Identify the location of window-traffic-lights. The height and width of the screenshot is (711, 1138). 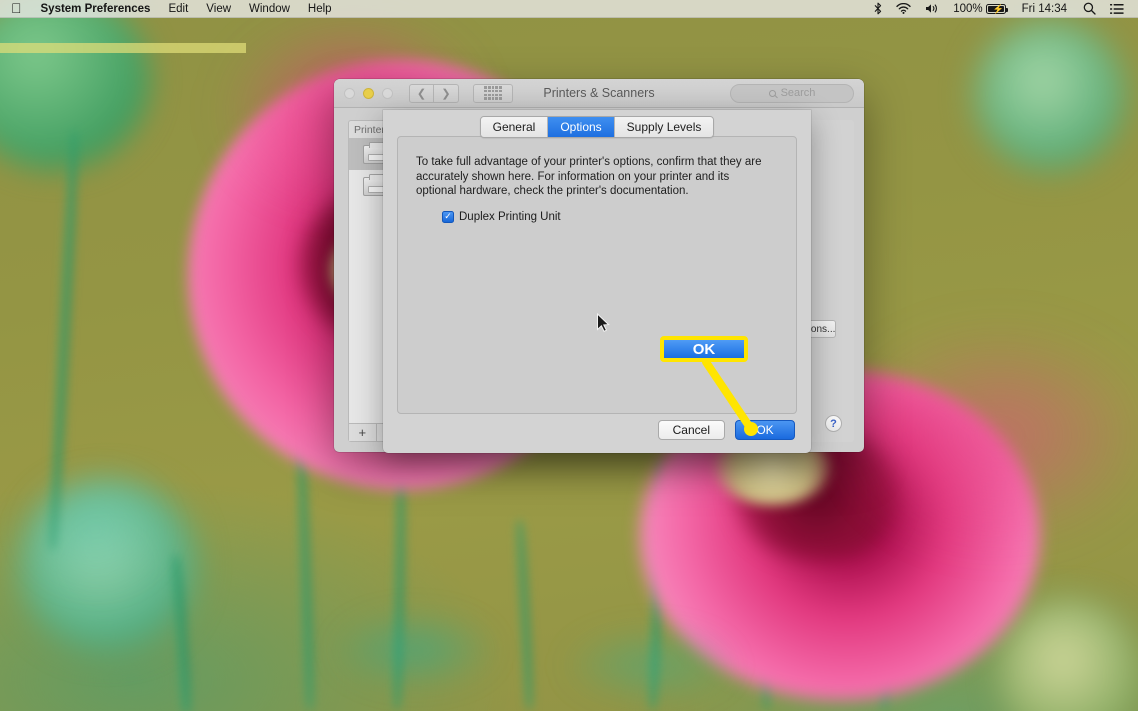
(368, 93).